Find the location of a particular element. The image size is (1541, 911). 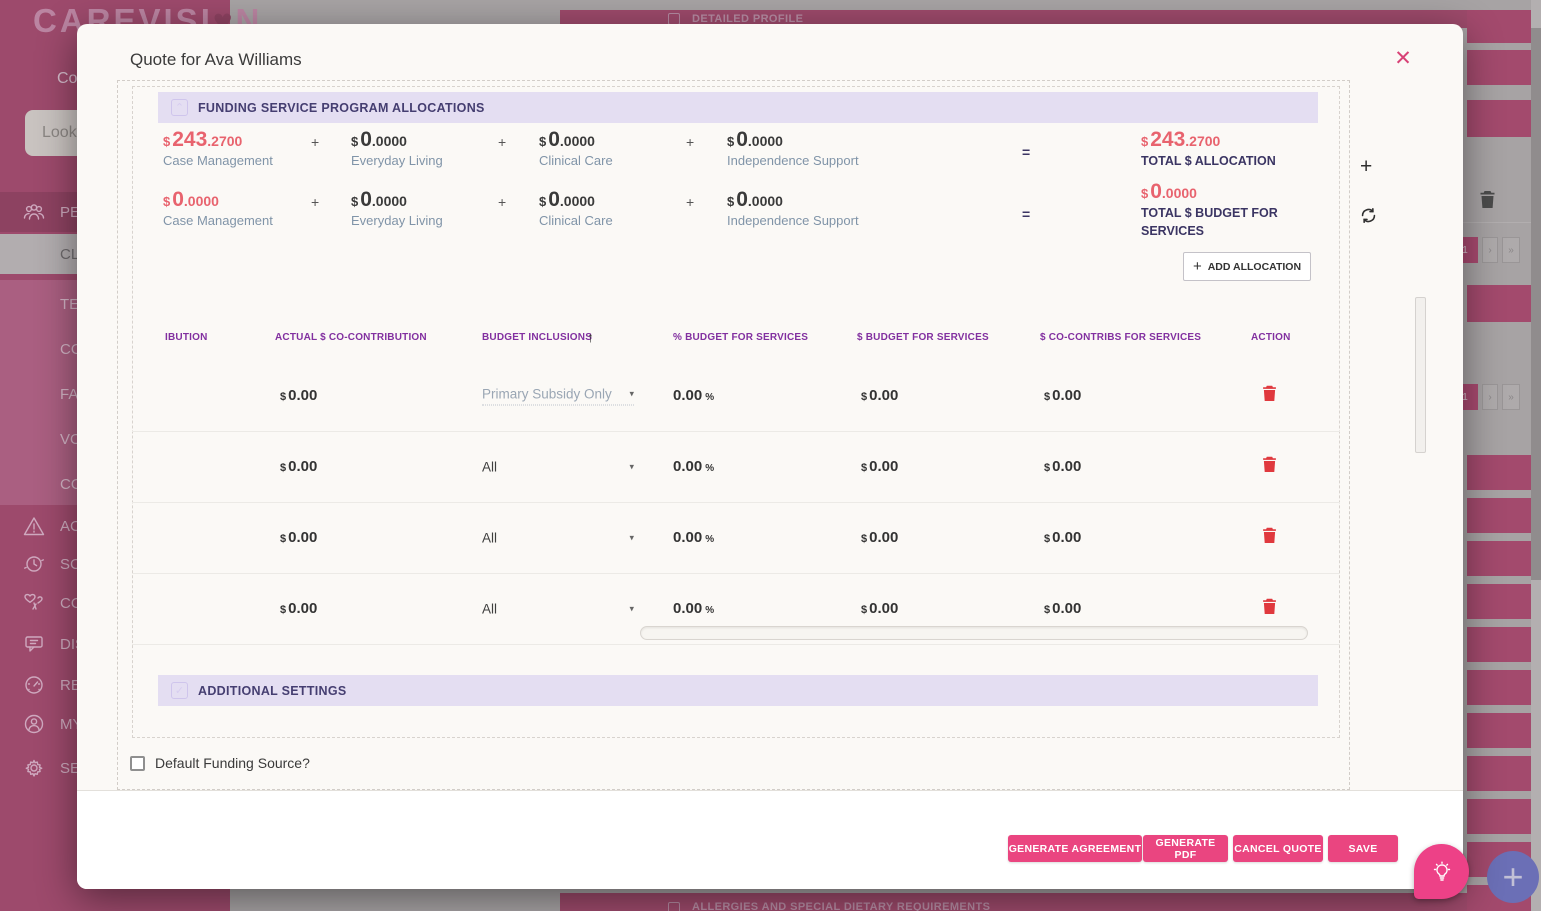

browser-scrollbar-thumb is located at coordinates (1536, 304).